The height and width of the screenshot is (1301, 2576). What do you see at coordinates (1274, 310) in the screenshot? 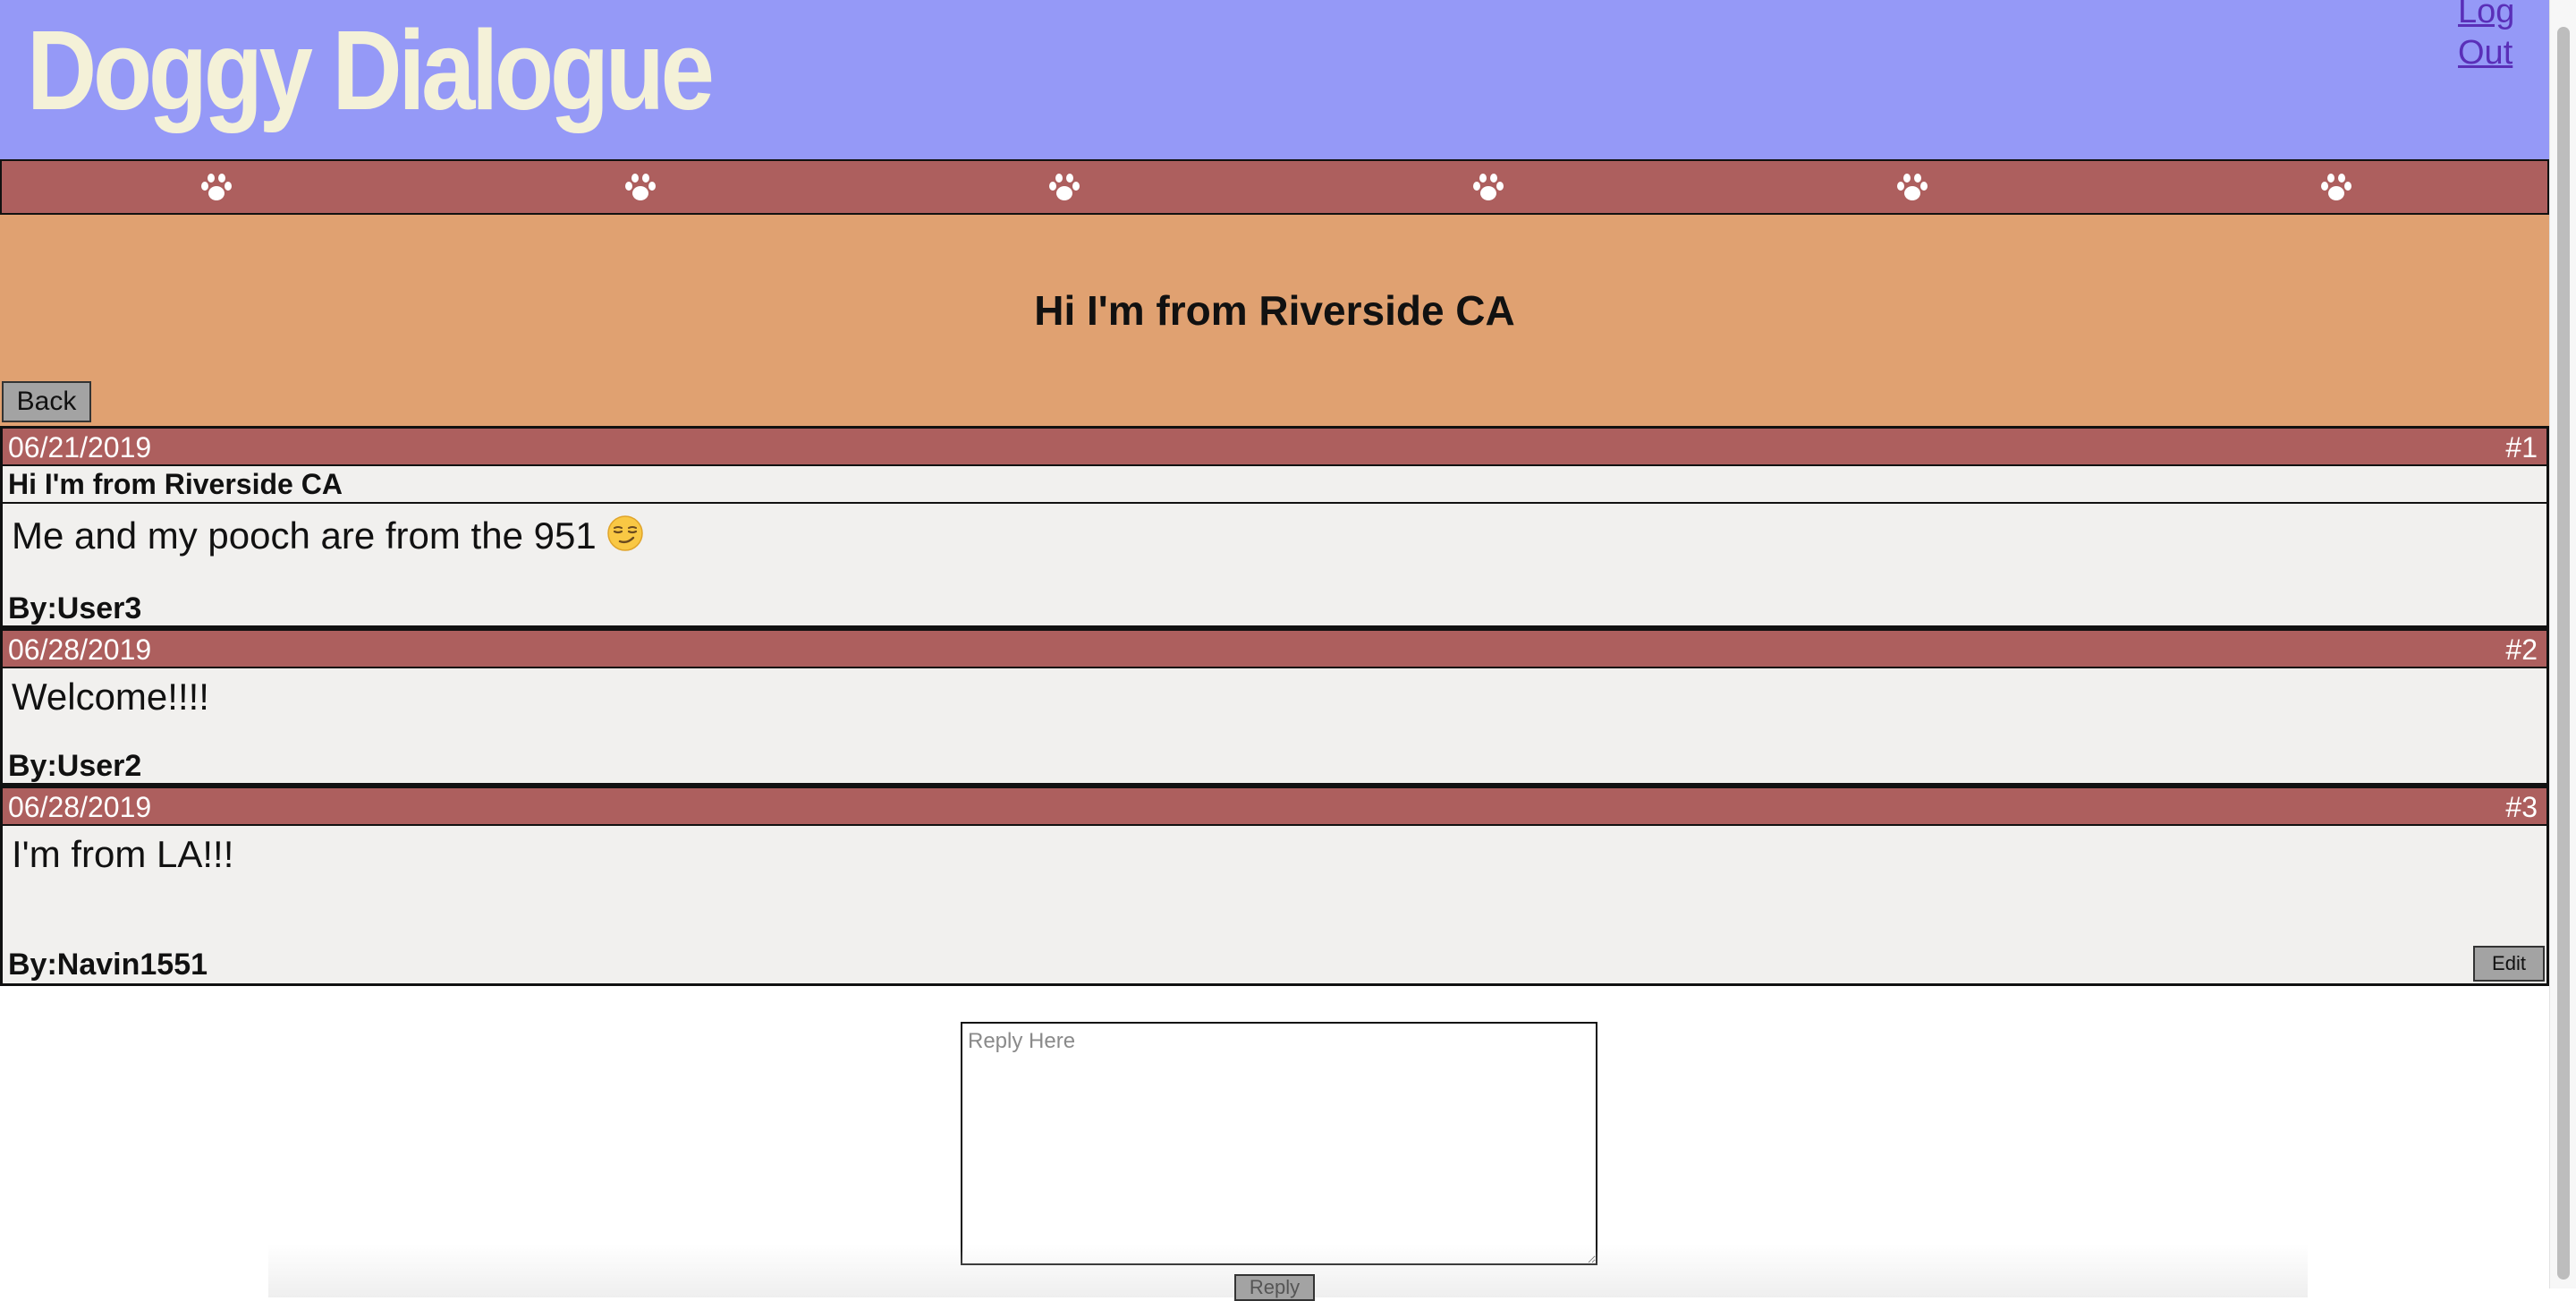
I see `thread-title: Hi I'm from Riverside CA` at bounding box center [1274, 310].